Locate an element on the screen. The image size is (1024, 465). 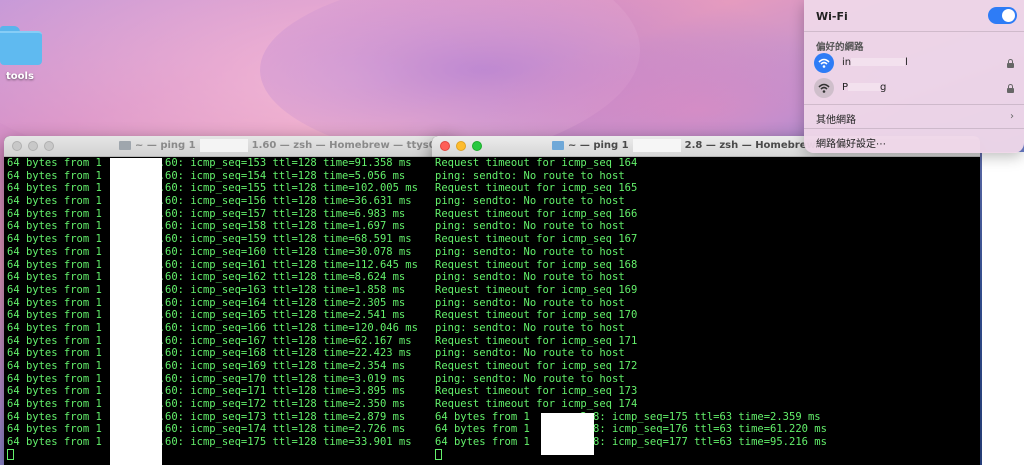
preferred-networks-header: 偏好的網路 is located at coordinates (840, 47).